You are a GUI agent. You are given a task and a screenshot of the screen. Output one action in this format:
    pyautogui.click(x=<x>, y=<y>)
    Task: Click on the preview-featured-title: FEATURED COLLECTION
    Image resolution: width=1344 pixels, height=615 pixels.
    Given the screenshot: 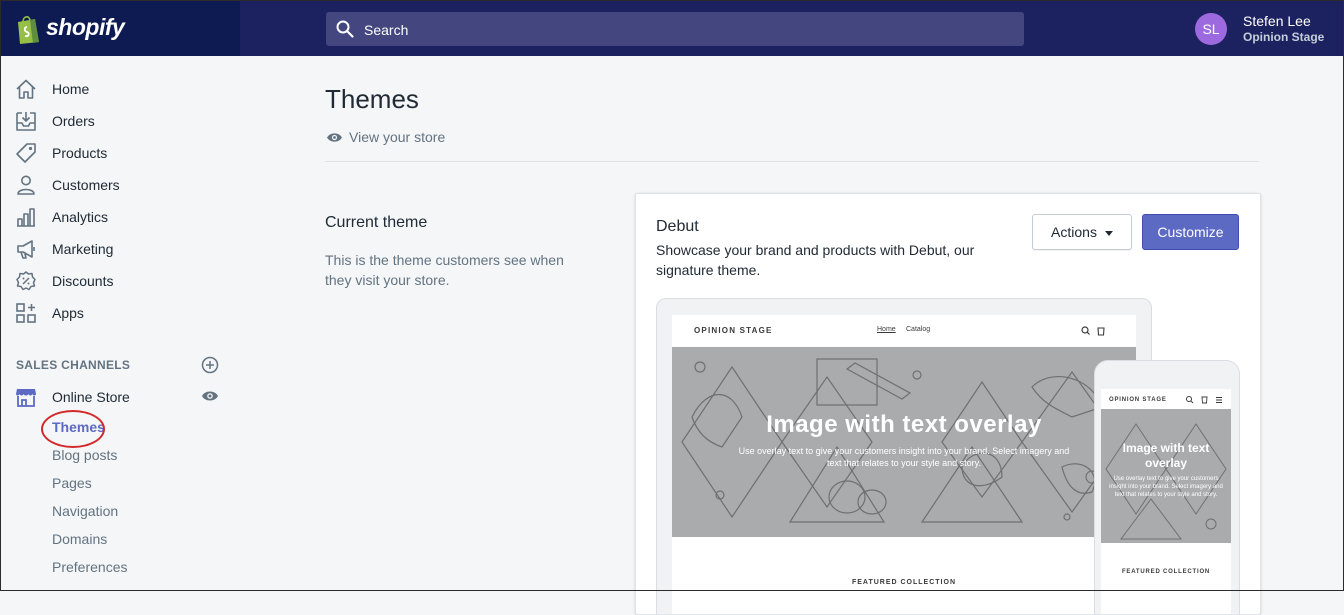 What is the action you would take?
    pyautogui.click(x=904, y=582)
    